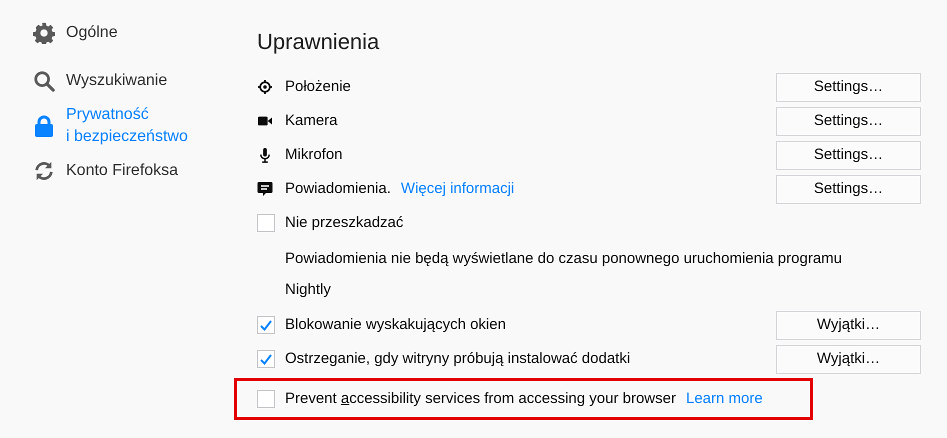 Image resolution: width=947 pixels, height=438 pixels. What do you see at coordinates (265, 189) in the screenshot?
I see `chat-bubble-icon` at bounding box center [265, 189].